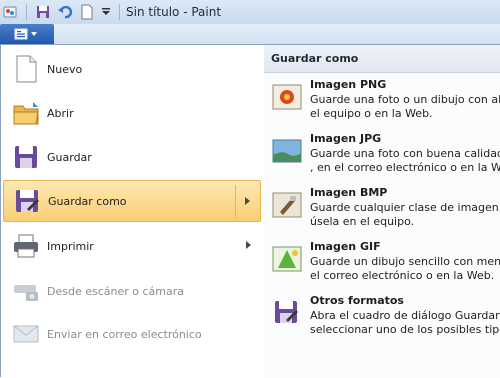 The image size is (500, 378). What do you see at coordinates (69, 157) in the screenshot?
I see `menu-item-label: Guardar` at bounding box center [69, 157].